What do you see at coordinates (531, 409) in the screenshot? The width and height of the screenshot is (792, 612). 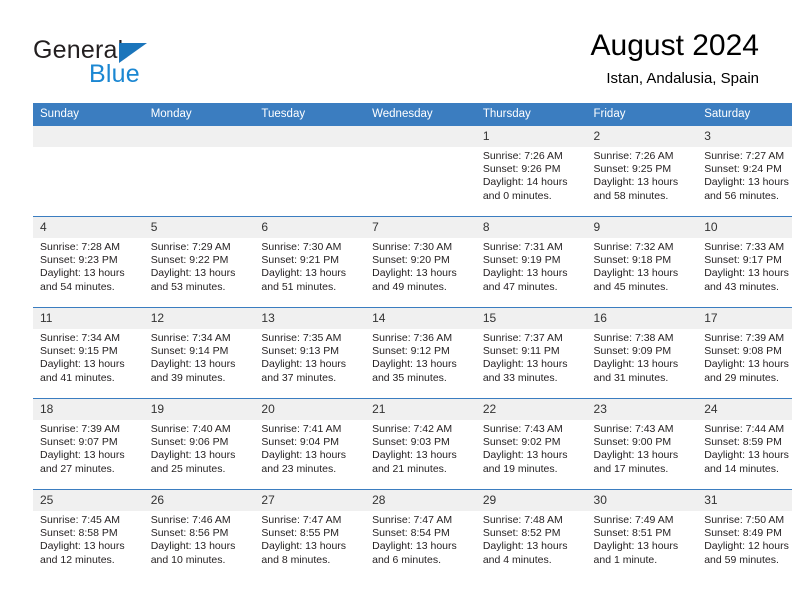 I see `day-number: 22` at bounding box center [531, 409].